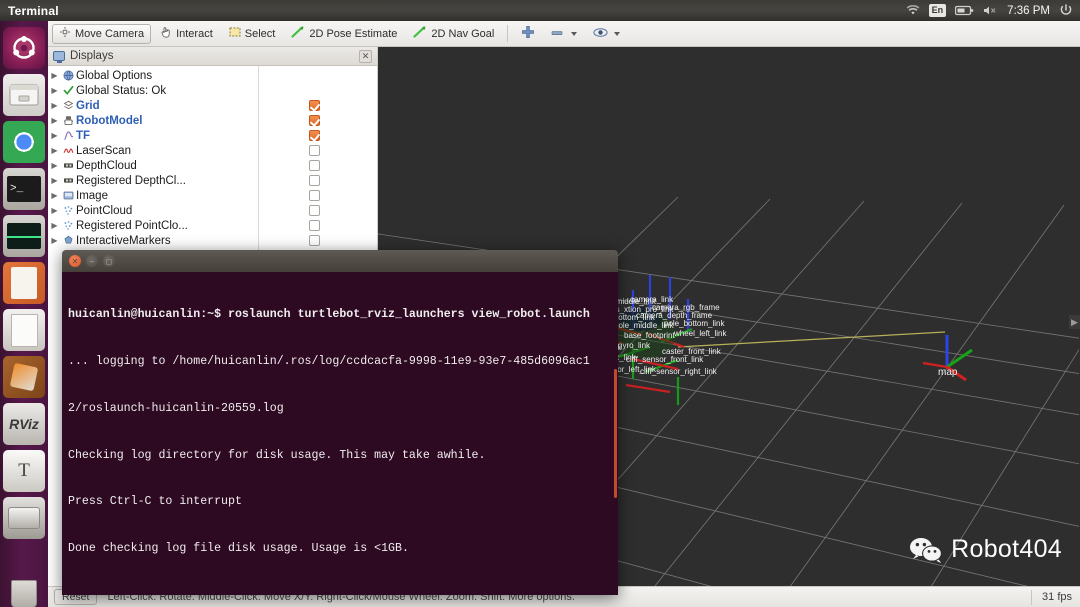  What do you see at coordinates (1028, 11) in the screenshot?
I see `clock: 7:36 PM` at bounding box center [1028, 11].